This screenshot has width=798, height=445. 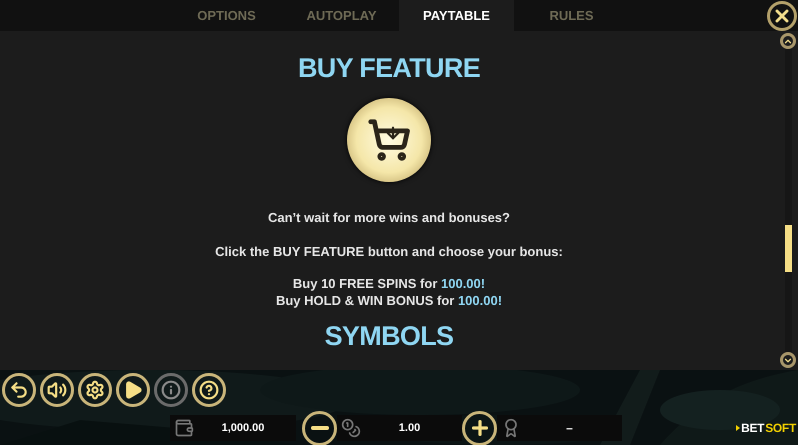 What do you see at coordinates (569, 428) in the screenshot?
I see `win-value: –` at bounding box center [569, 428].